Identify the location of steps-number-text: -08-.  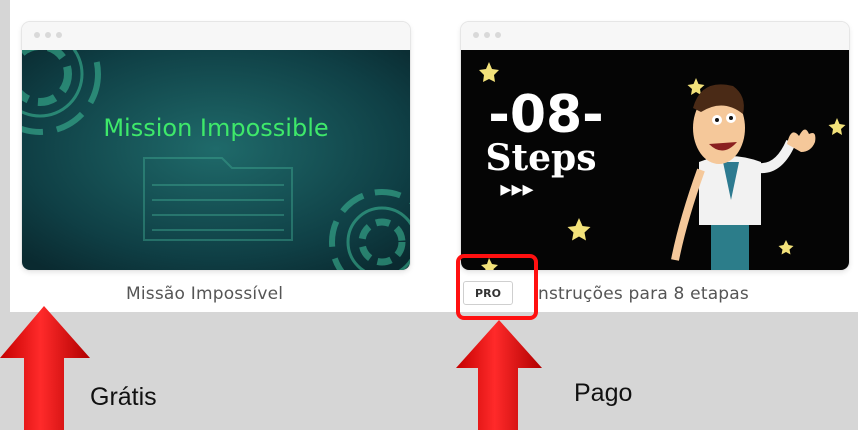
(546, 115).